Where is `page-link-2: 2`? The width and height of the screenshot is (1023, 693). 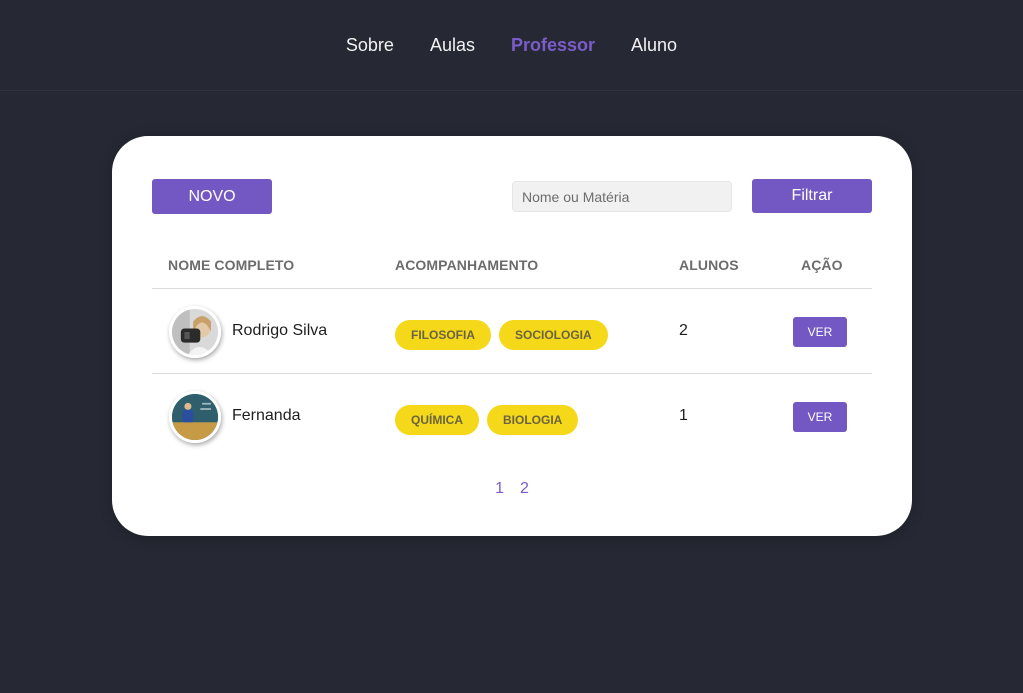 page-link-2: 2 is located at coordinates (524, 489).